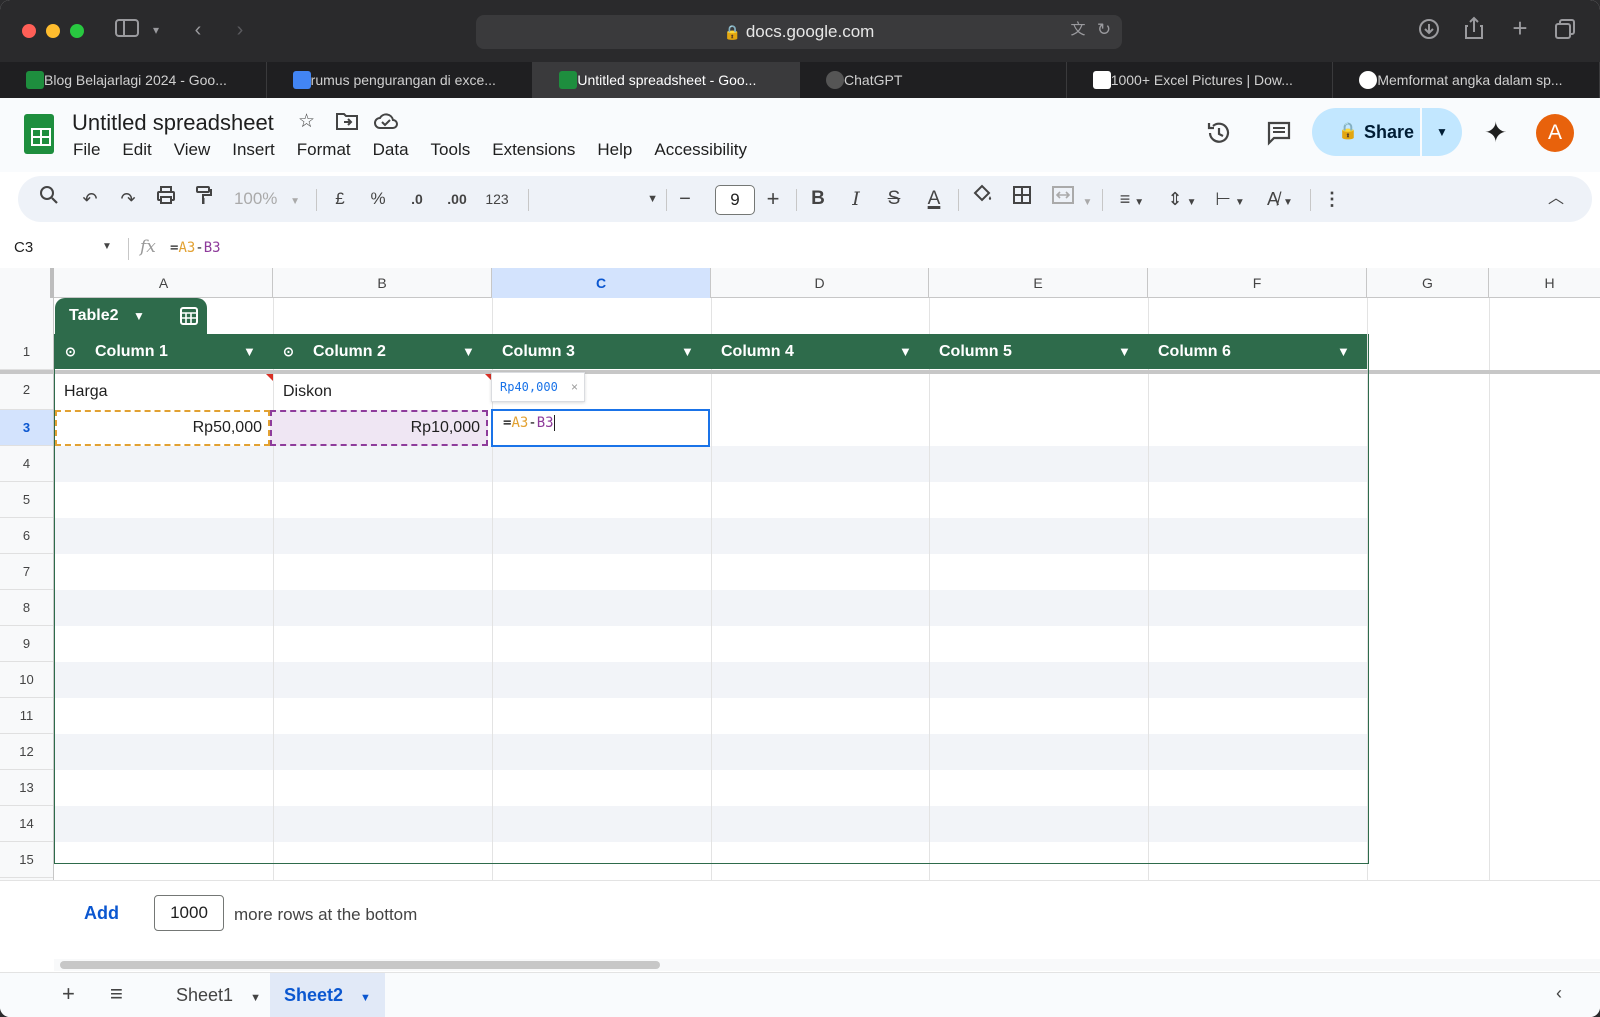 This screenshot has height=1017, width=1600. What do you see at coordinates (1565, 32) in the screenshot?
I see `tab-overview-icon` at bounding box center [1565, 32].